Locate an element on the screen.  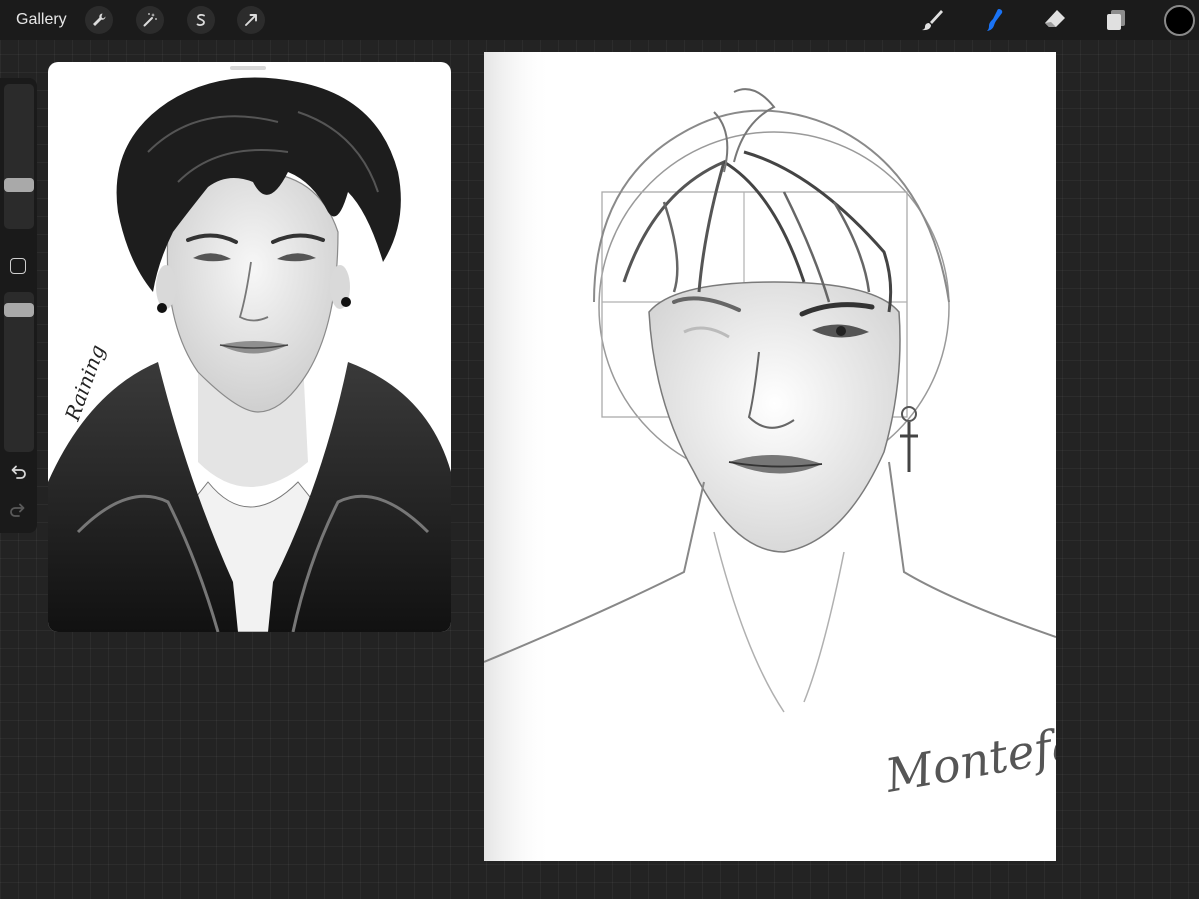
eraser-icon is located at coordinates (1055, 18).